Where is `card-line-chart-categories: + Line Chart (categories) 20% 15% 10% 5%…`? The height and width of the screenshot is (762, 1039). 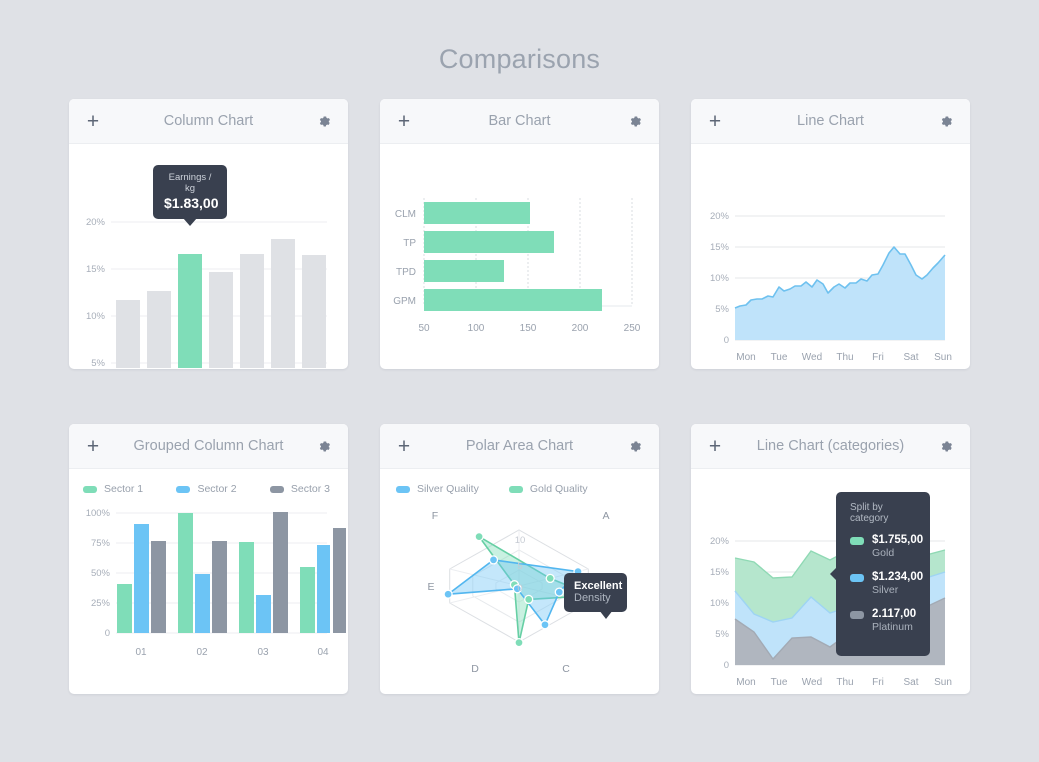
card-line-chart-categories: + Line Chart (categories) 20% 15% 10% 5%… is located at coordinates (830, 559).